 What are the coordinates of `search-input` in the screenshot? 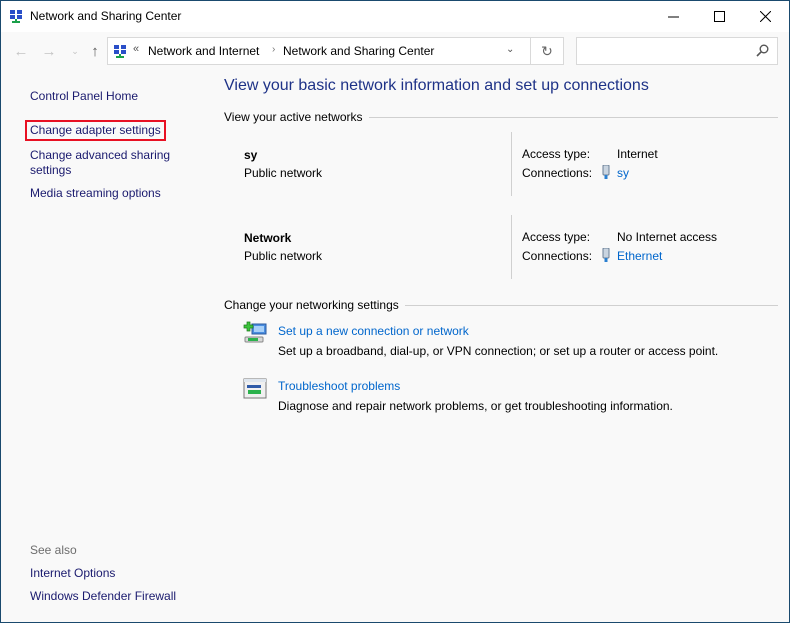 It's located at (666, 51).